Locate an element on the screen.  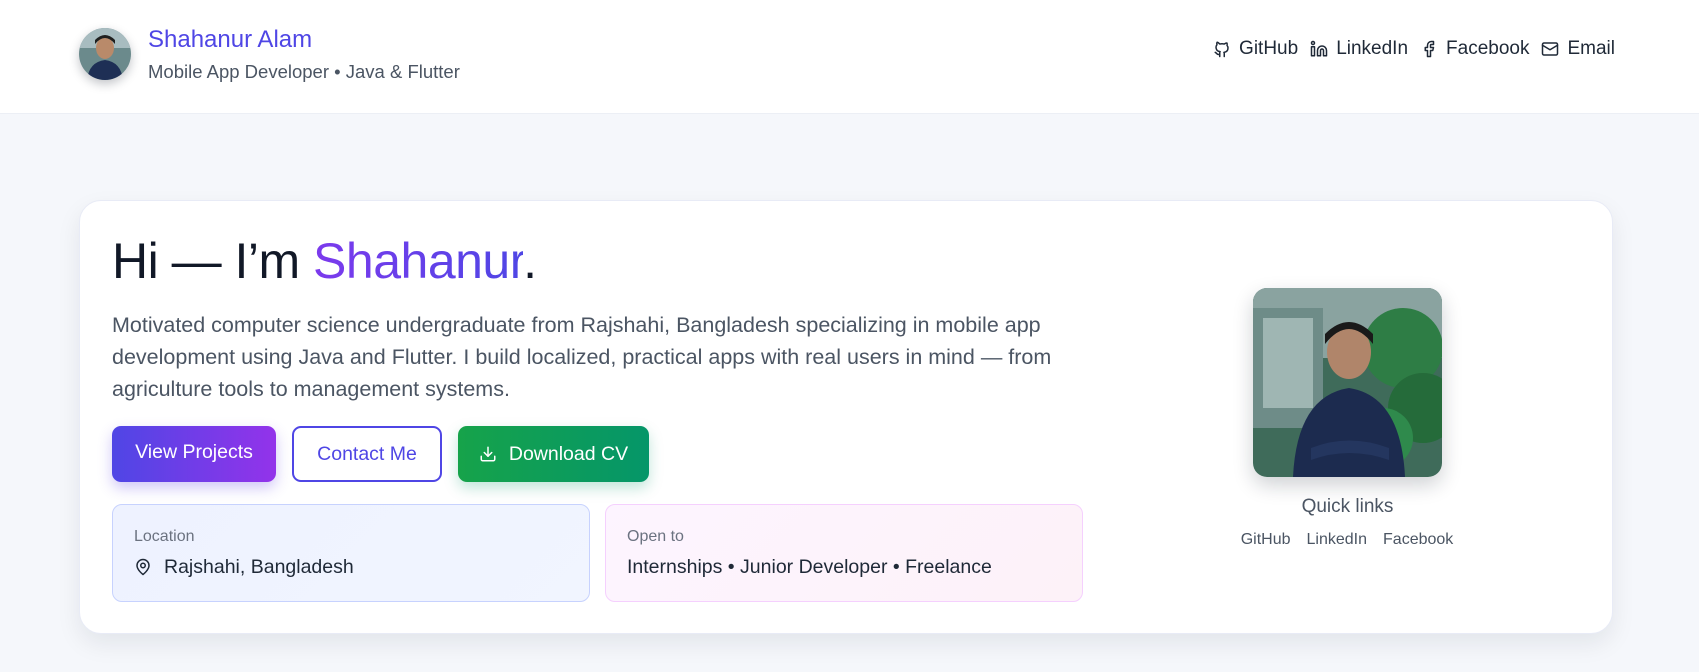
download-cv-label: Download CV is located at coordinates (568, 453).